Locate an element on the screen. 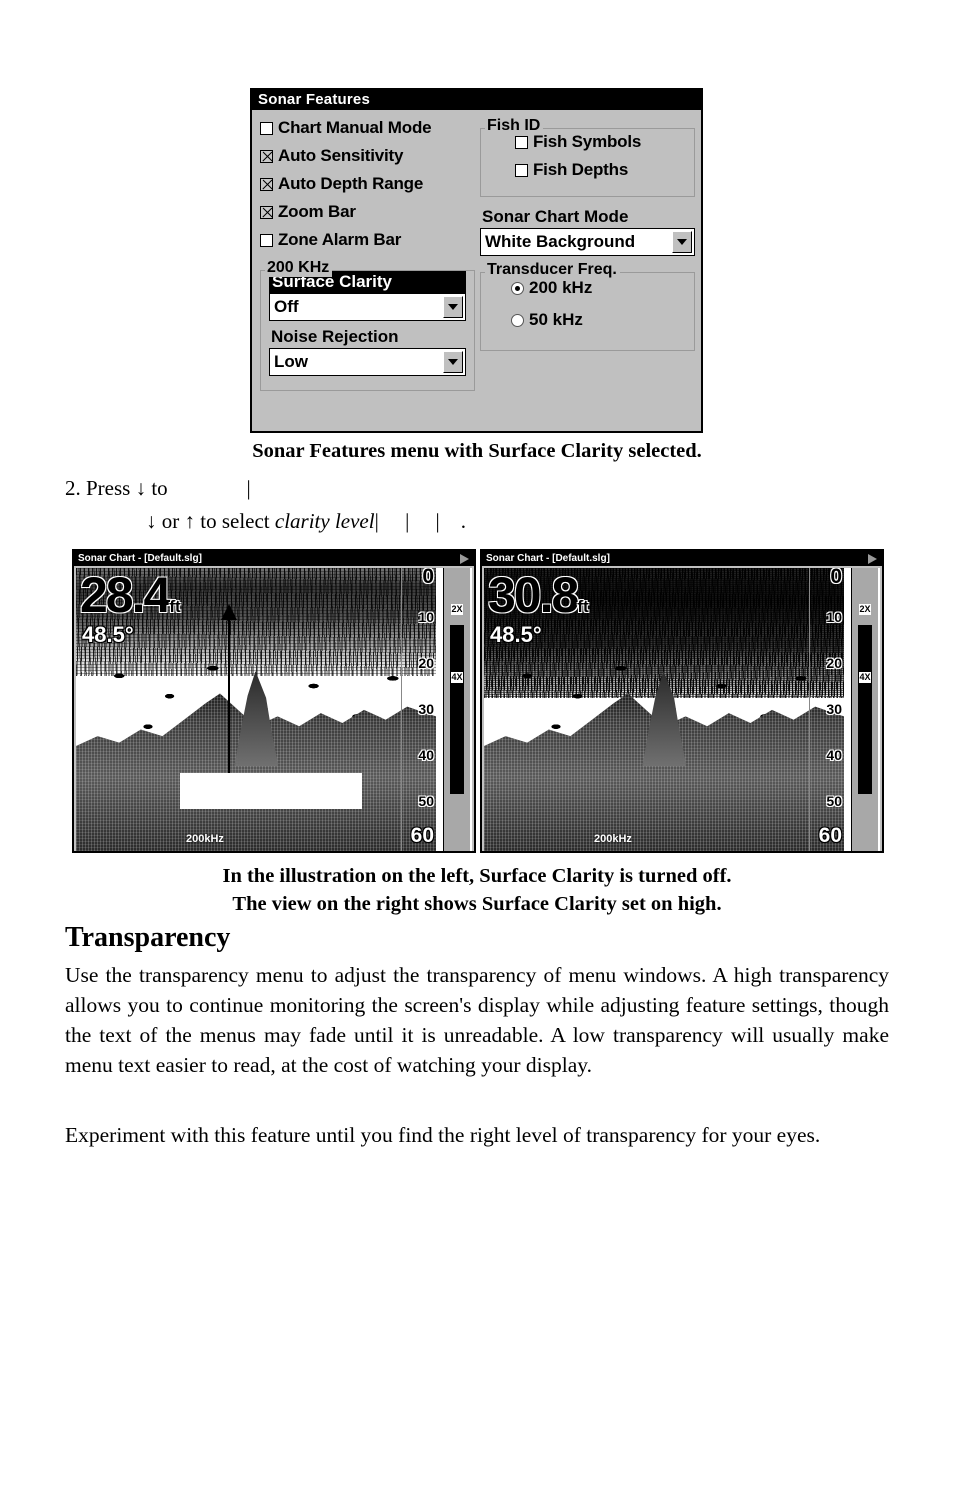  dropdown-surface-clarity: Off is located at coordinates (367, 307).